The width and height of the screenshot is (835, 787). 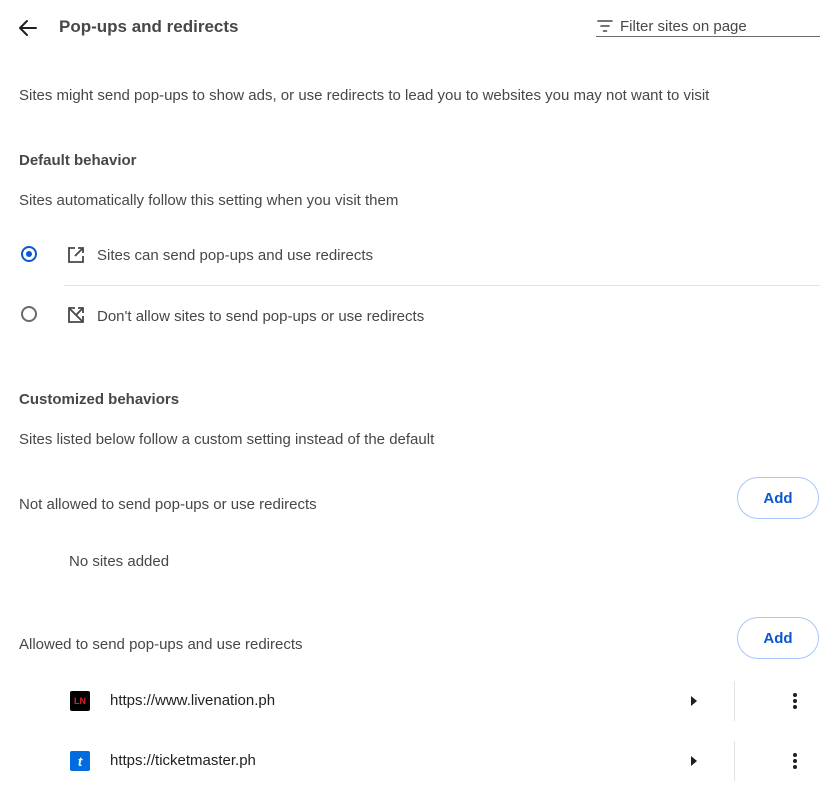 I want to click on option-allow-popups-label: Sites can send pop-ups and use redirects, so click(x=235, y=255).